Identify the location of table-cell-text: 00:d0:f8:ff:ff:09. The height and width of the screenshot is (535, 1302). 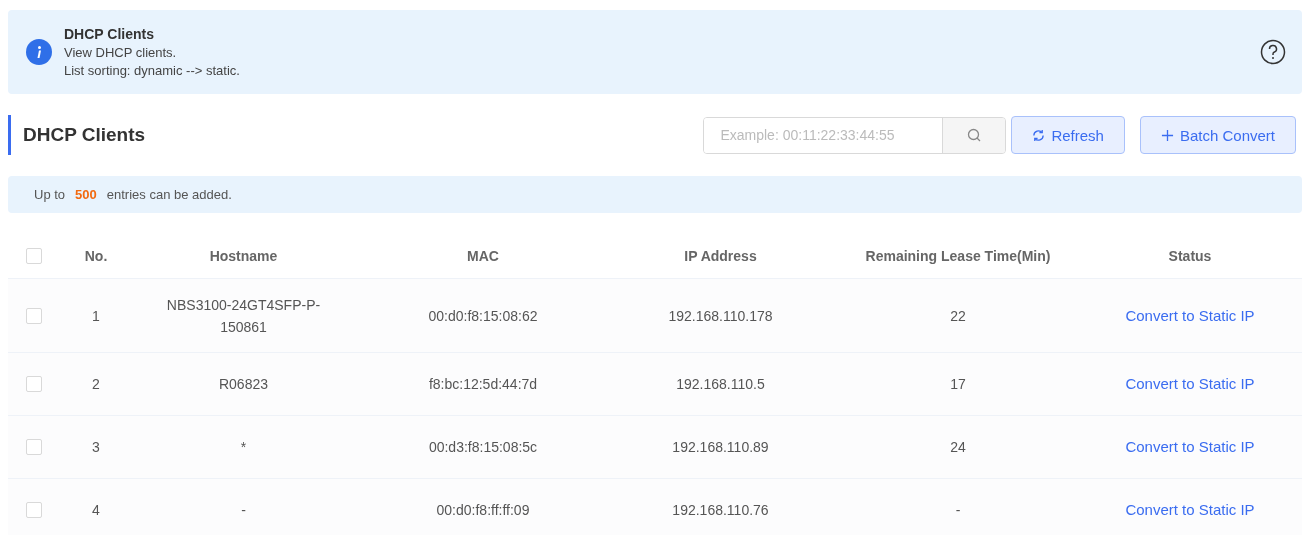
(483, 510).